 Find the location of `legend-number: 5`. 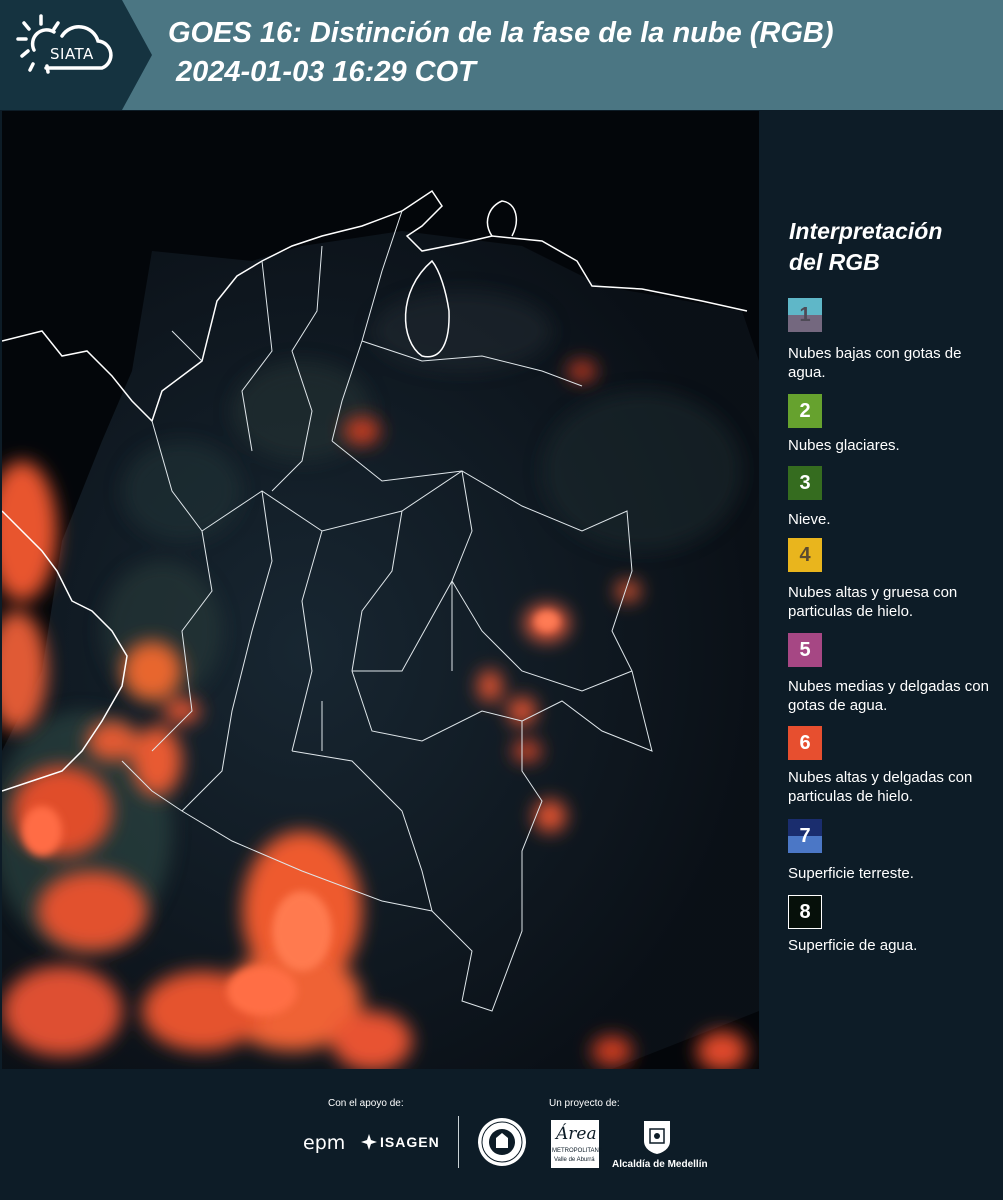

legend-number: 5 is located at coordinates (805, 649).